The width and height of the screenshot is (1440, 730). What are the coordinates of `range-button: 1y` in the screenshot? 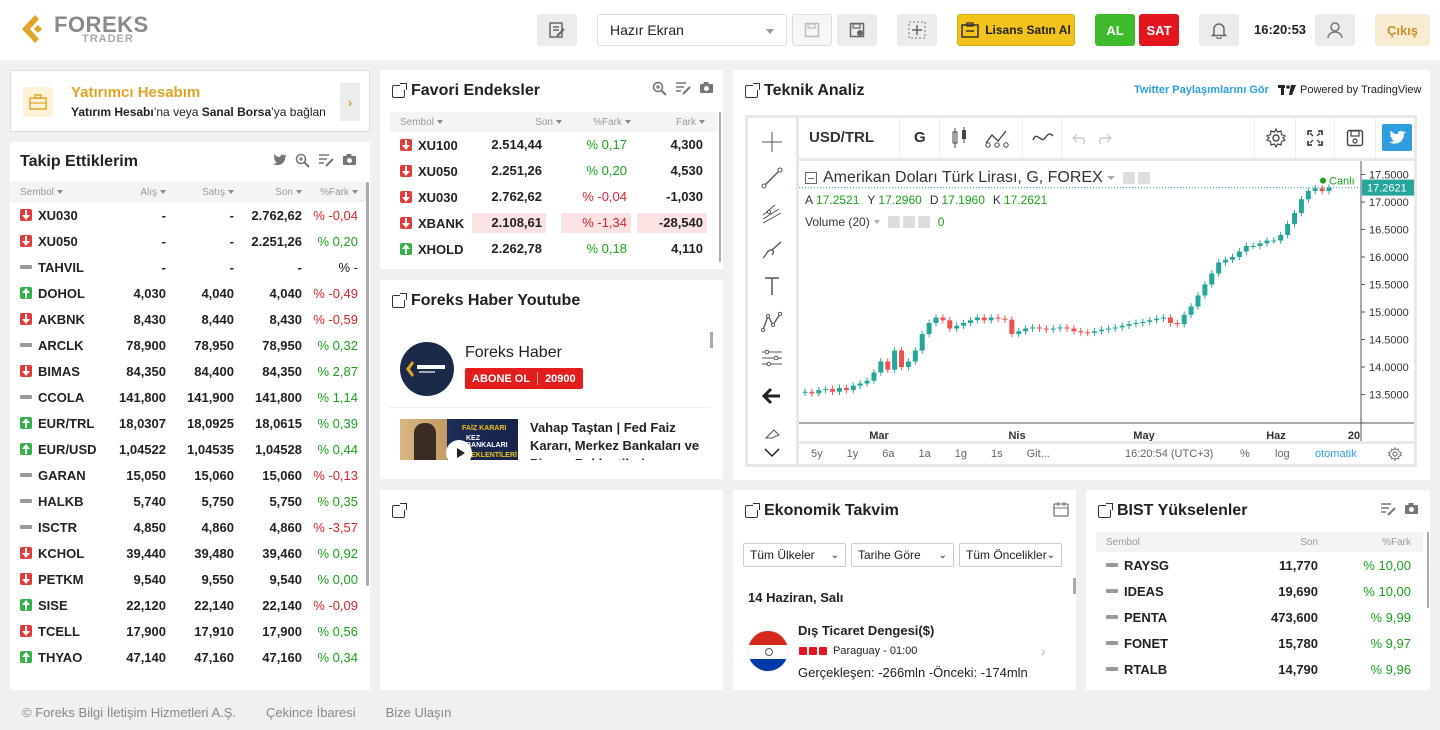 It's located at (853, 454).